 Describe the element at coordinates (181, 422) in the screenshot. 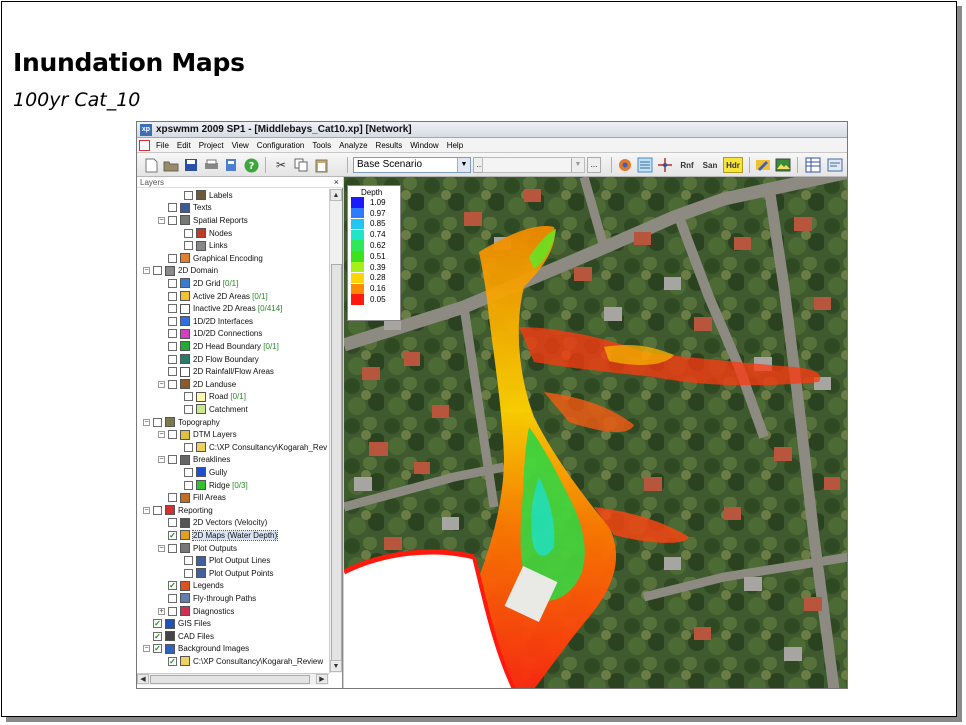

I see `layer-row: − Topography` at that location.